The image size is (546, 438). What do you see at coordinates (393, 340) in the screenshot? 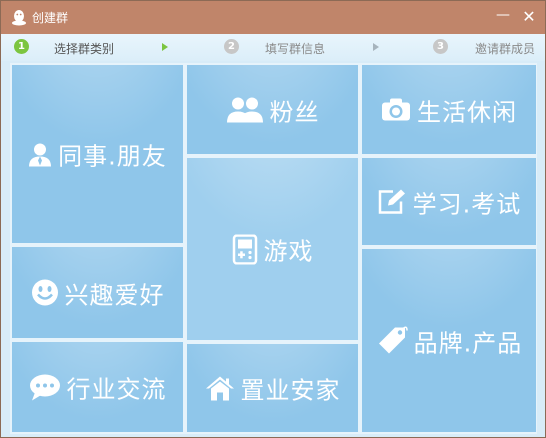
I see `tag-icon` at bounding box center [393, 340].